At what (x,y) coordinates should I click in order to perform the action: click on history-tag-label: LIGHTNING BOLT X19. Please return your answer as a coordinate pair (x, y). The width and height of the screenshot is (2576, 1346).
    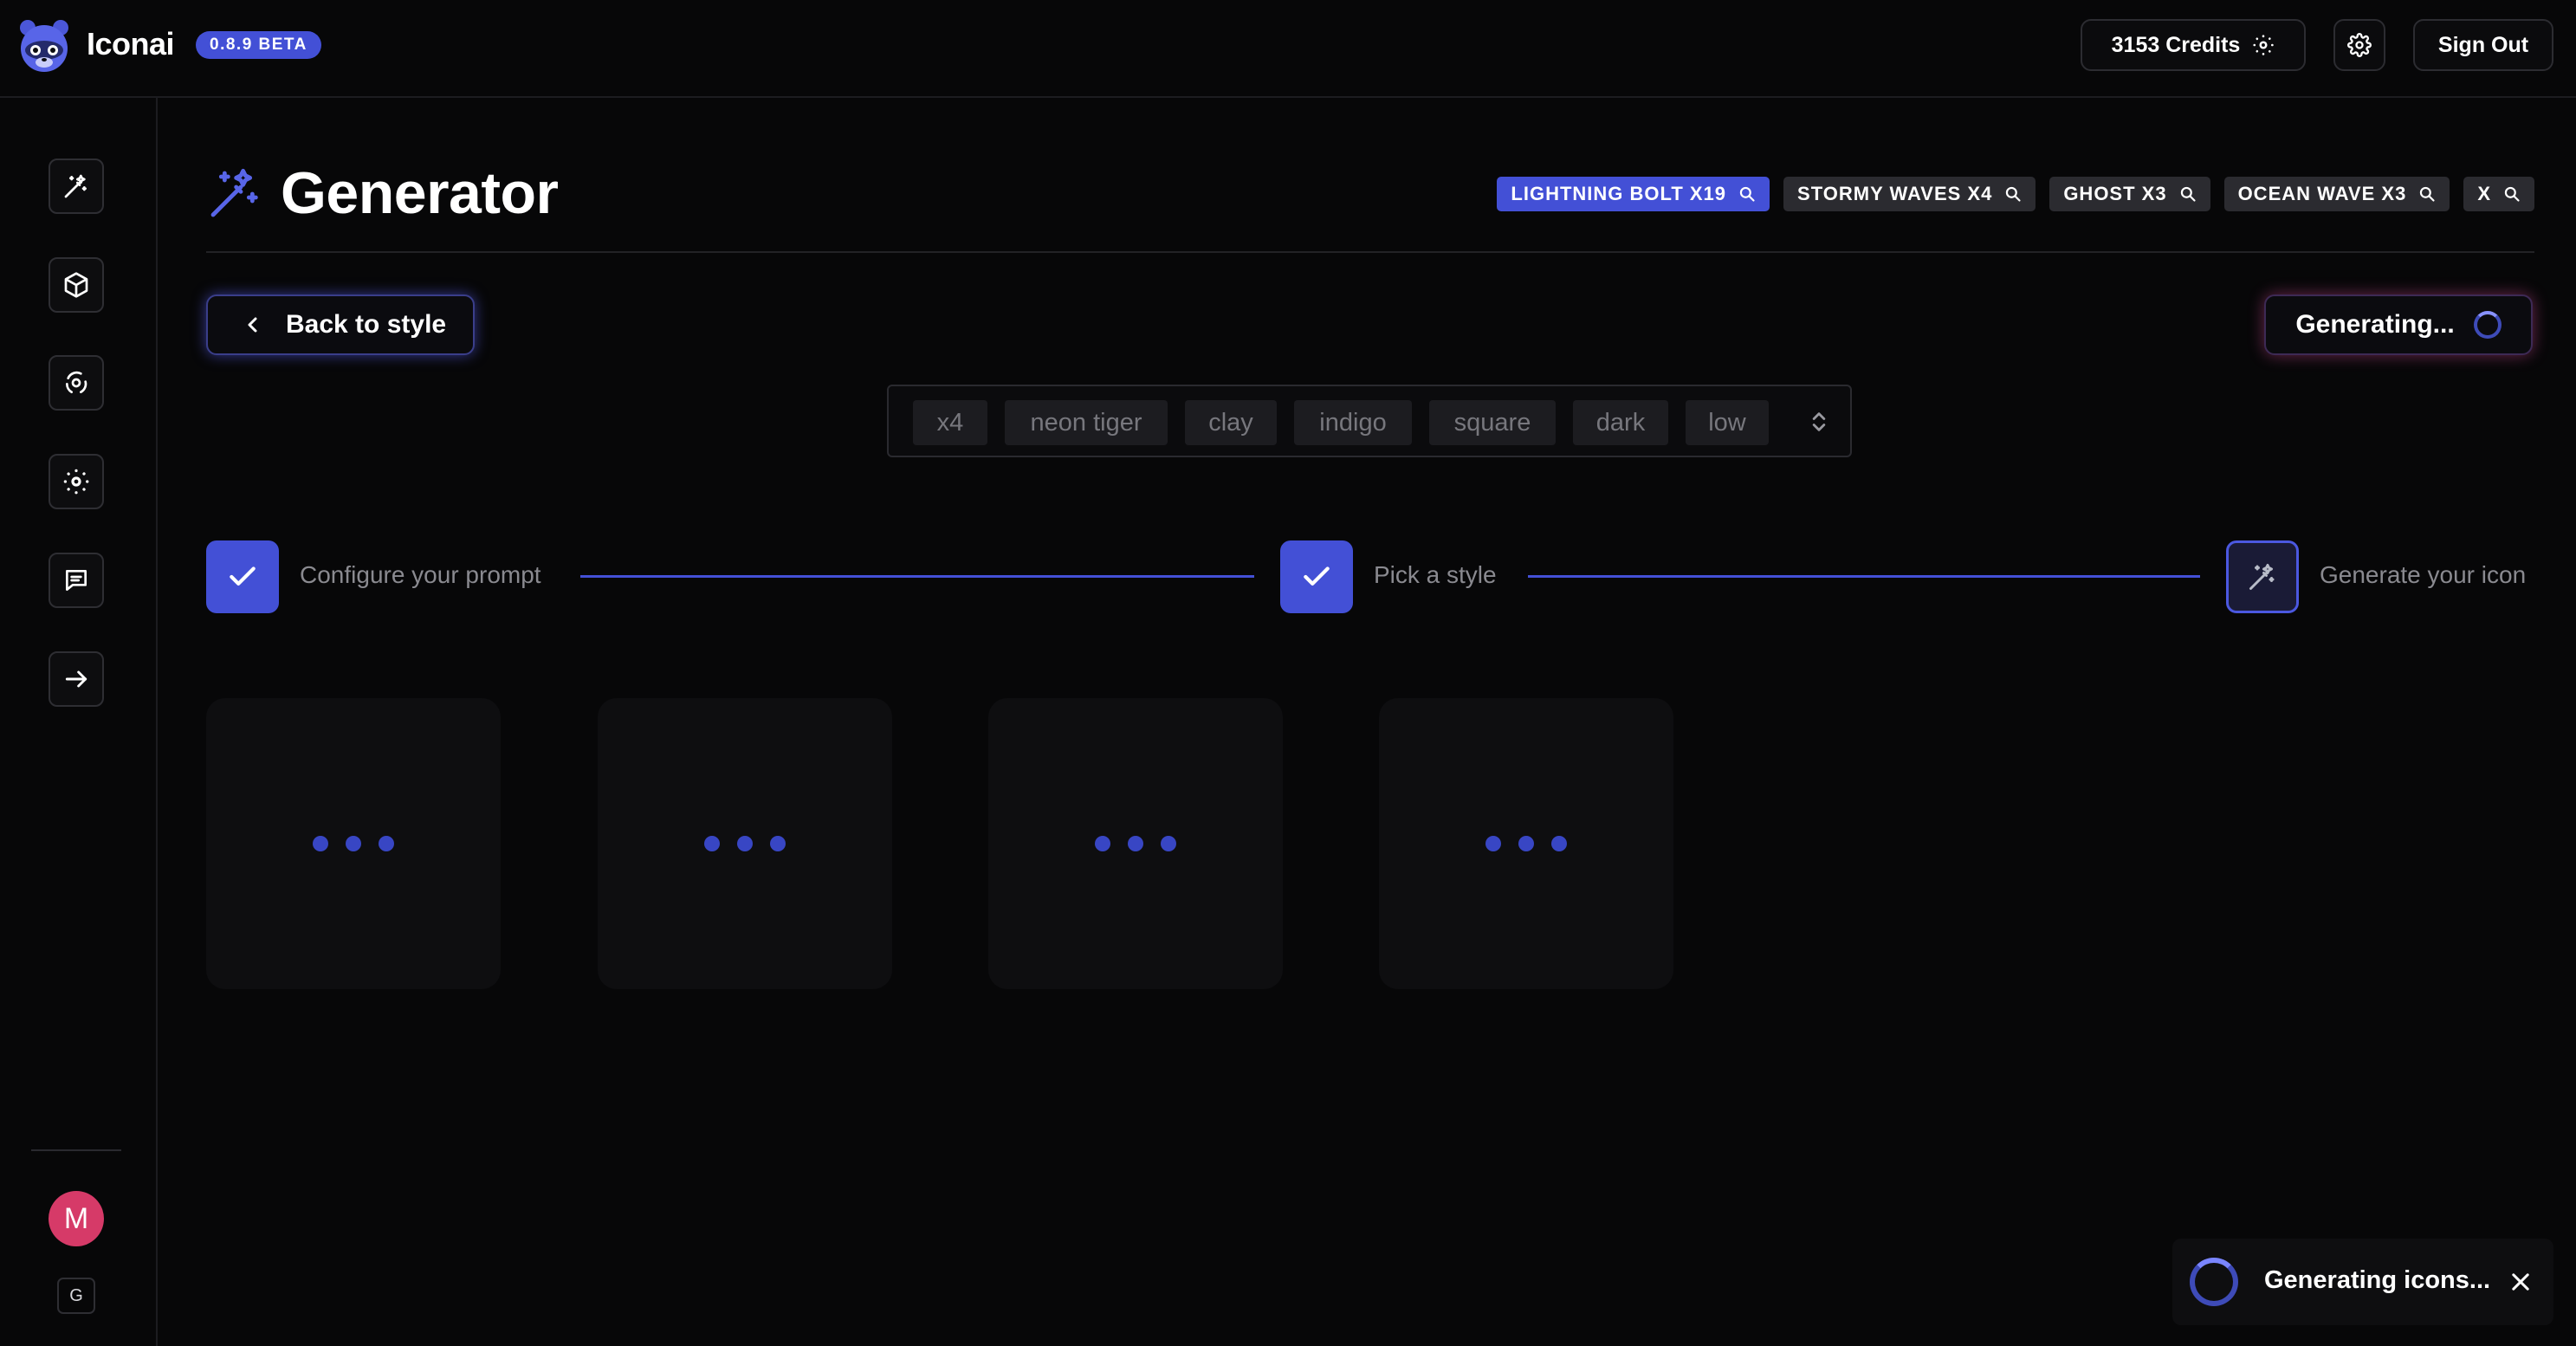
    Looking at the image, I should click on (1619, 193).